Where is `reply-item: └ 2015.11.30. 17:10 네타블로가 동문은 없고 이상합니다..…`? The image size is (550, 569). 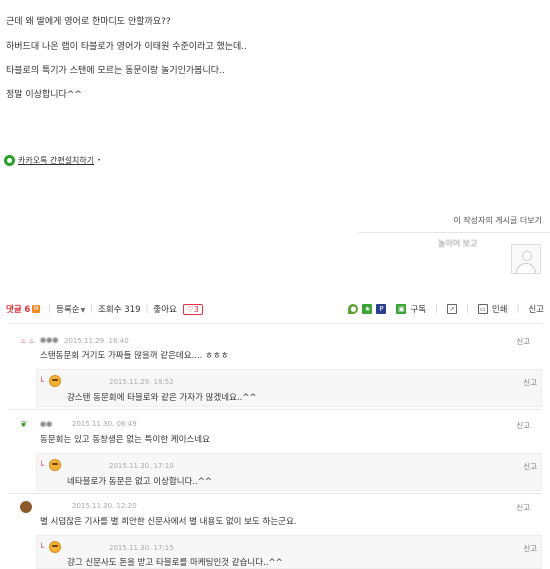
reply-item: └ 2015.11.30. 17:10 네타블로가 동문은 없고 이상합니다..… is located at coordinates (289, 472).